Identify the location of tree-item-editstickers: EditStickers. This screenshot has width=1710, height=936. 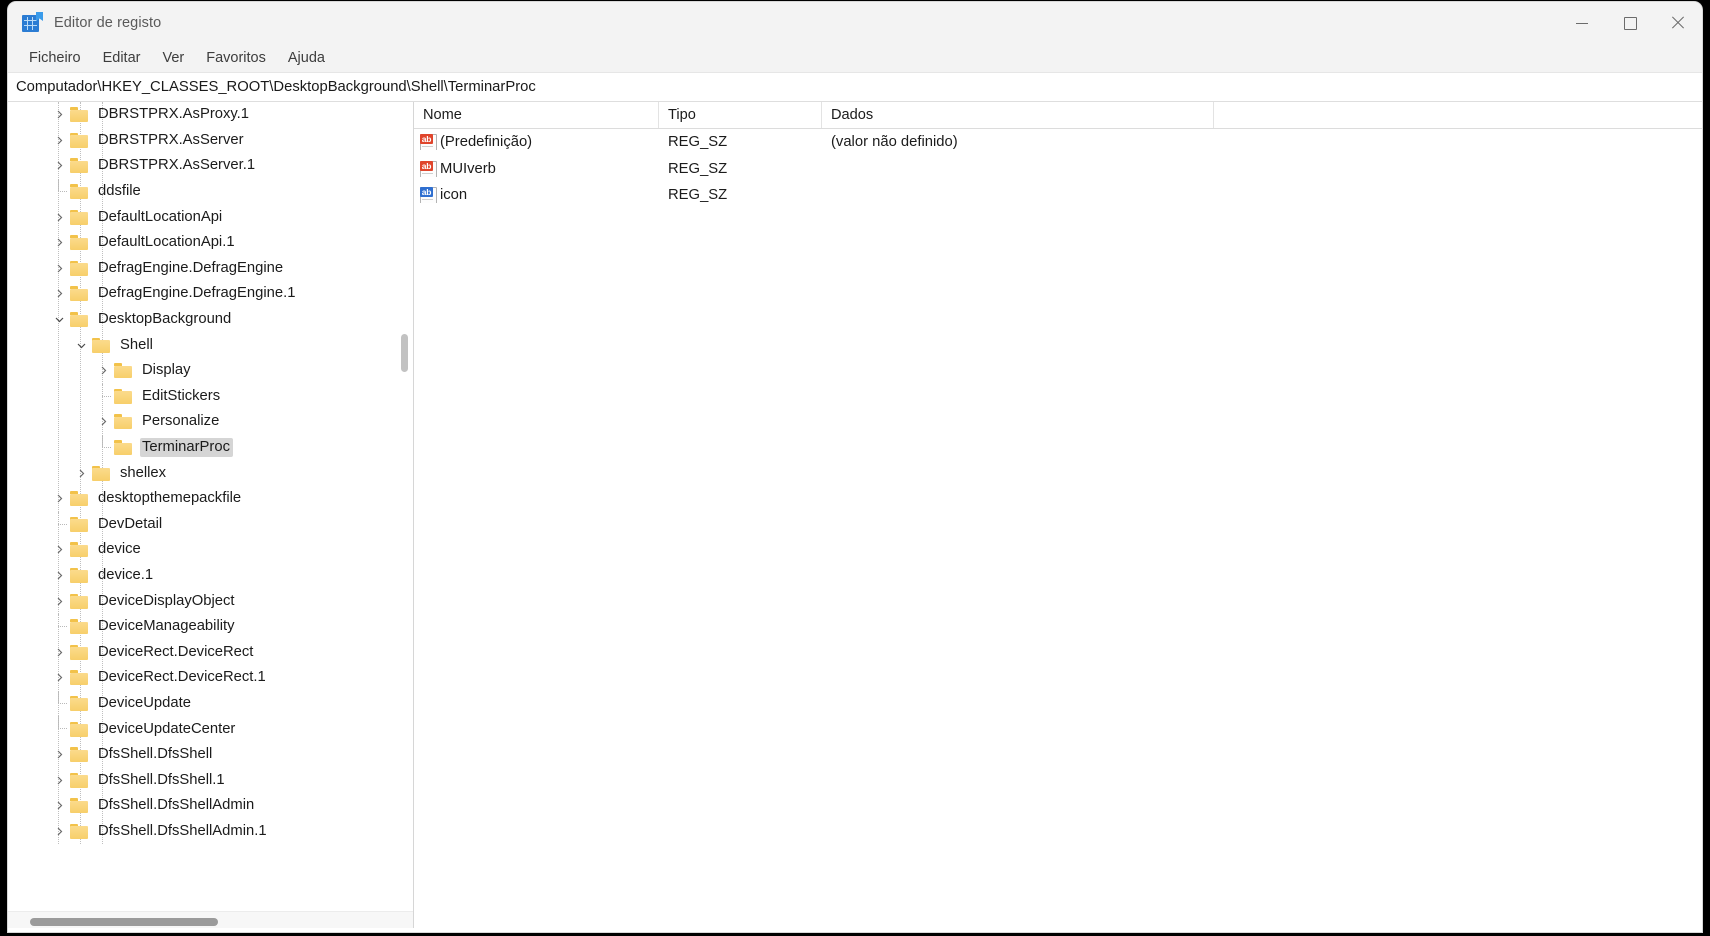
(210, 396).